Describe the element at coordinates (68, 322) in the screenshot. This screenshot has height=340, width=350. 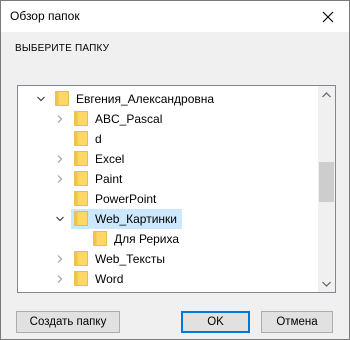
I see `new-folder-button: Создать папку` at that location.